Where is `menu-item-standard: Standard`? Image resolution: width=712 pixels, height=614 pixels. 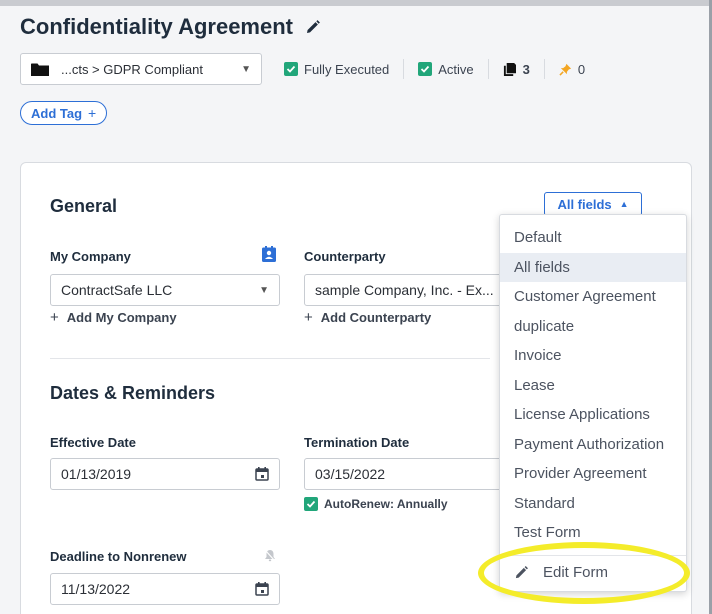
menu-item-standard: Standard is located at coordinates (593, 504).